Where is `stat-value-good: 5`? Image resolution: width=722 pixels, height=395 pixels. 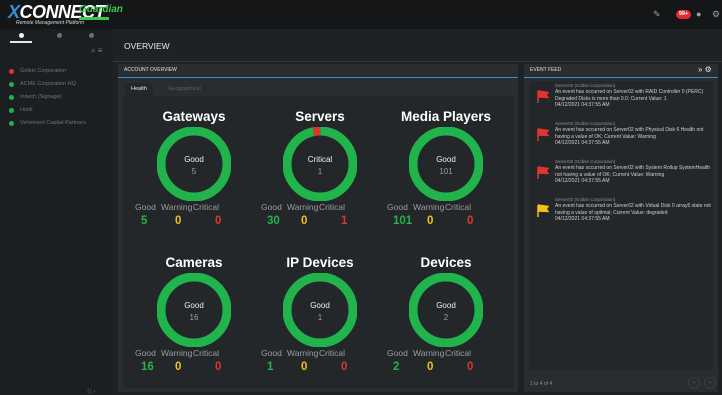
stat-value-good: 5 is located at coordinates (144, 221).